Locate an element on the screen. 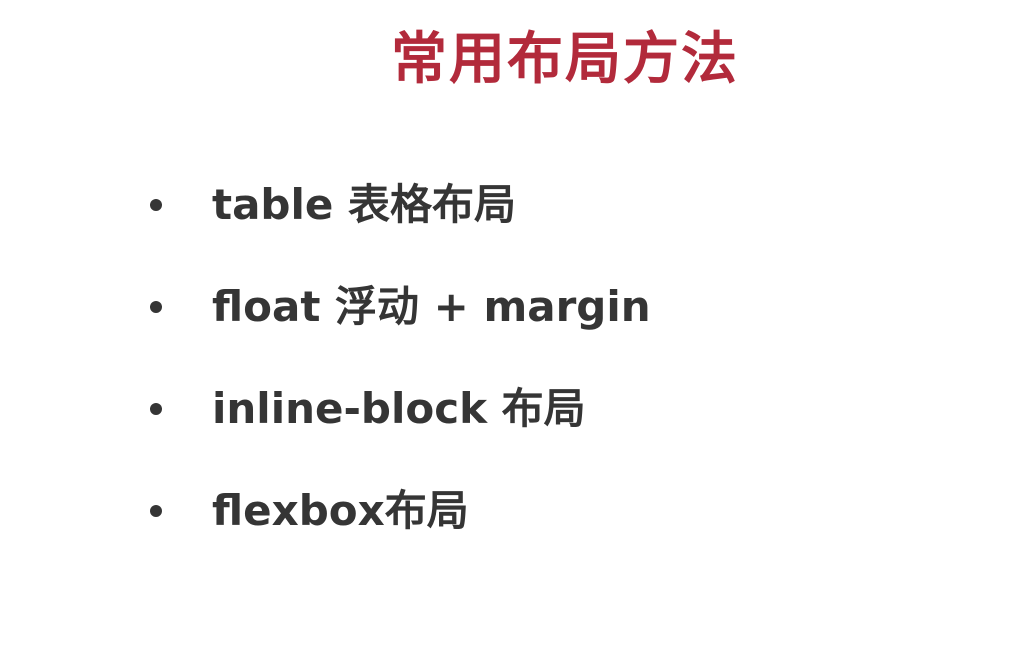 The image size is (1030, 664). bullet-item-flexbox: flexbox布局 is located at coordinates (400, 529).